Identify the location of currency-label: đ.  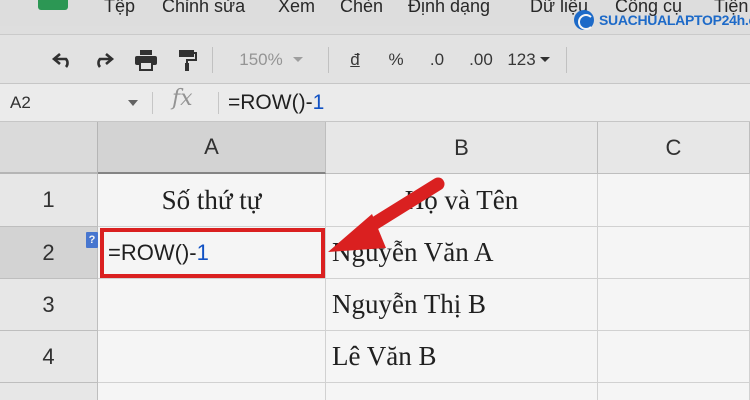
(355, 59).